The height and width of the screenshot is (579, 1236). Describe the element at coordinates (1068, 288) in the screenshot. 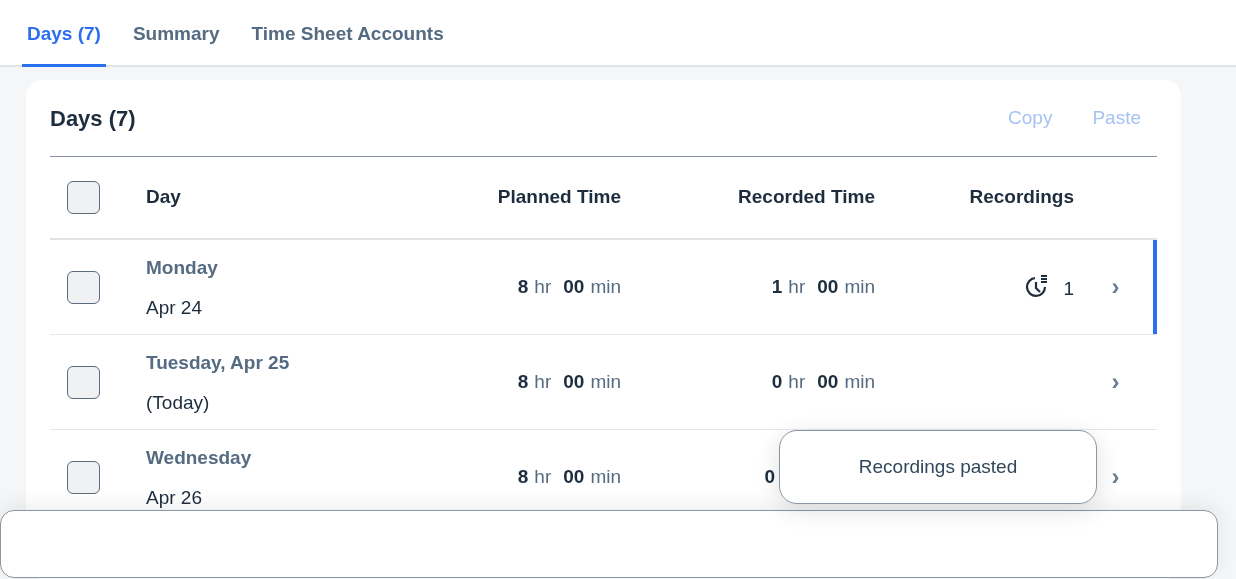

I see `recordings-count: 1` at that location.